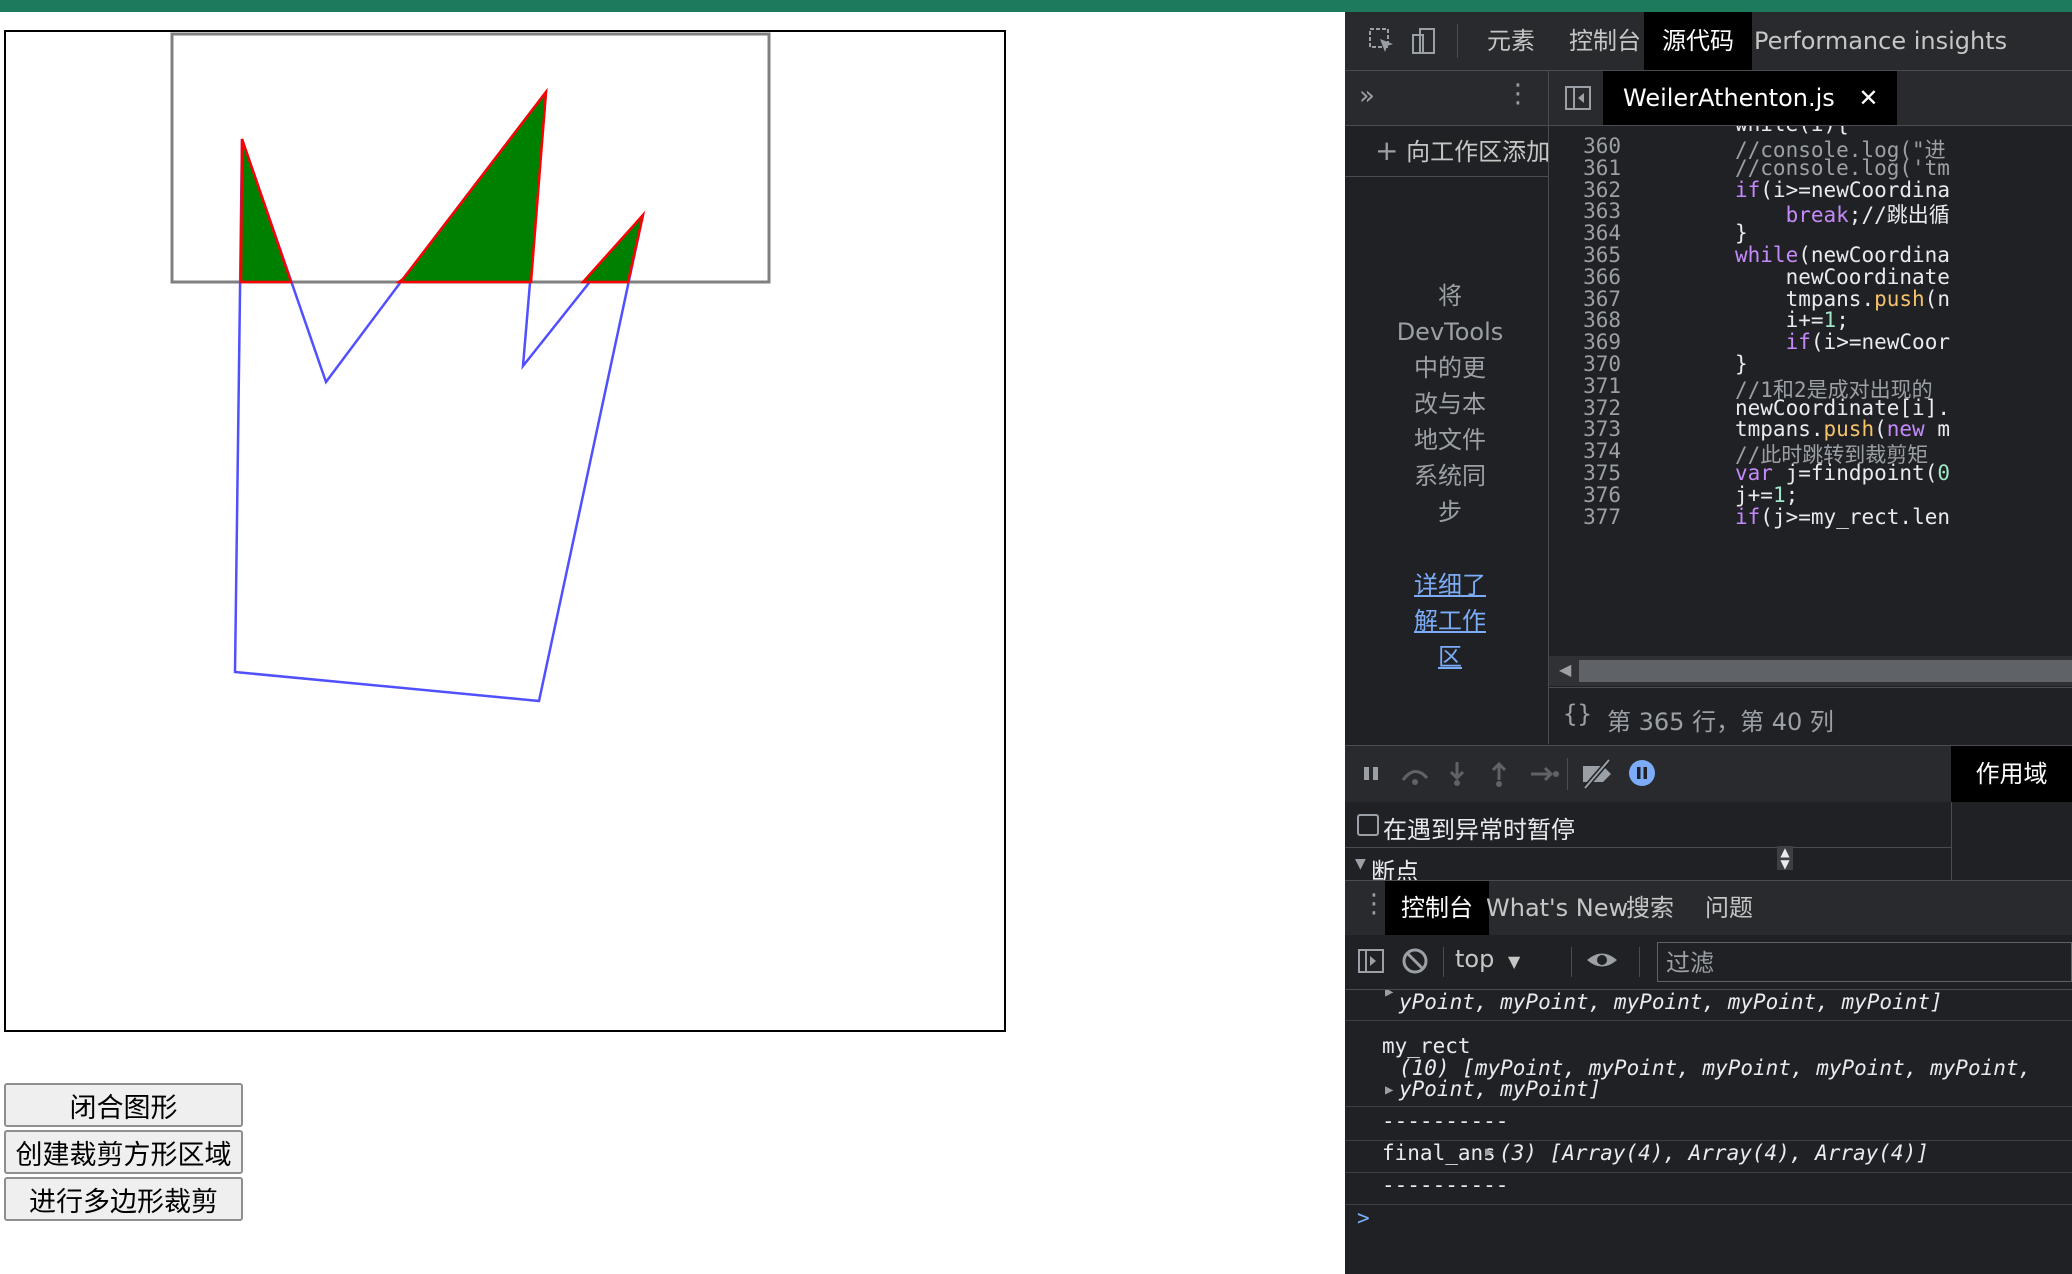 This screenshot has width=2072, height=1274. What do you see at coordinates (1867, 342) in the screenshot?
I see `code-line: if(i>=newCoor` at bounding box center [1867, 342].